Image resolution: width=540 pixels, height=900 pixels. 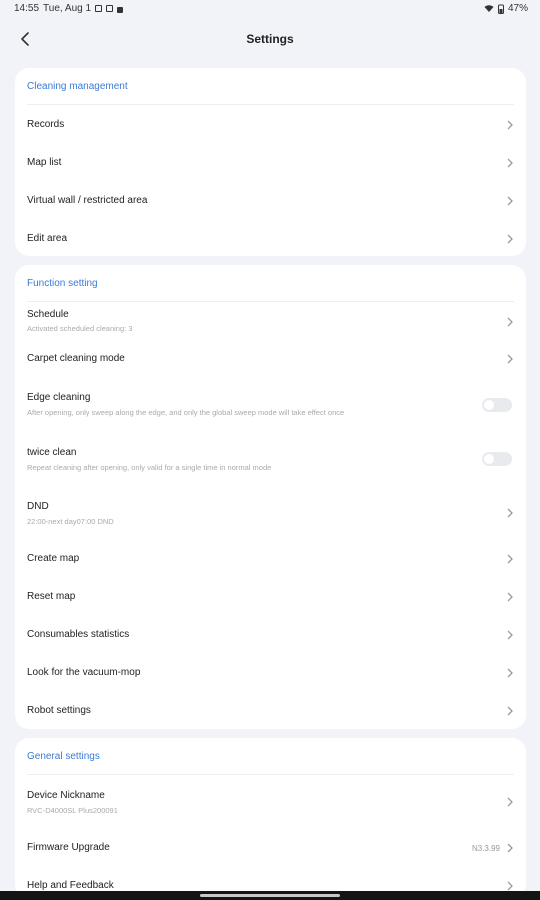 I want to click on row-label: Virtual wall / restricted area, so click(x=87, y=200).